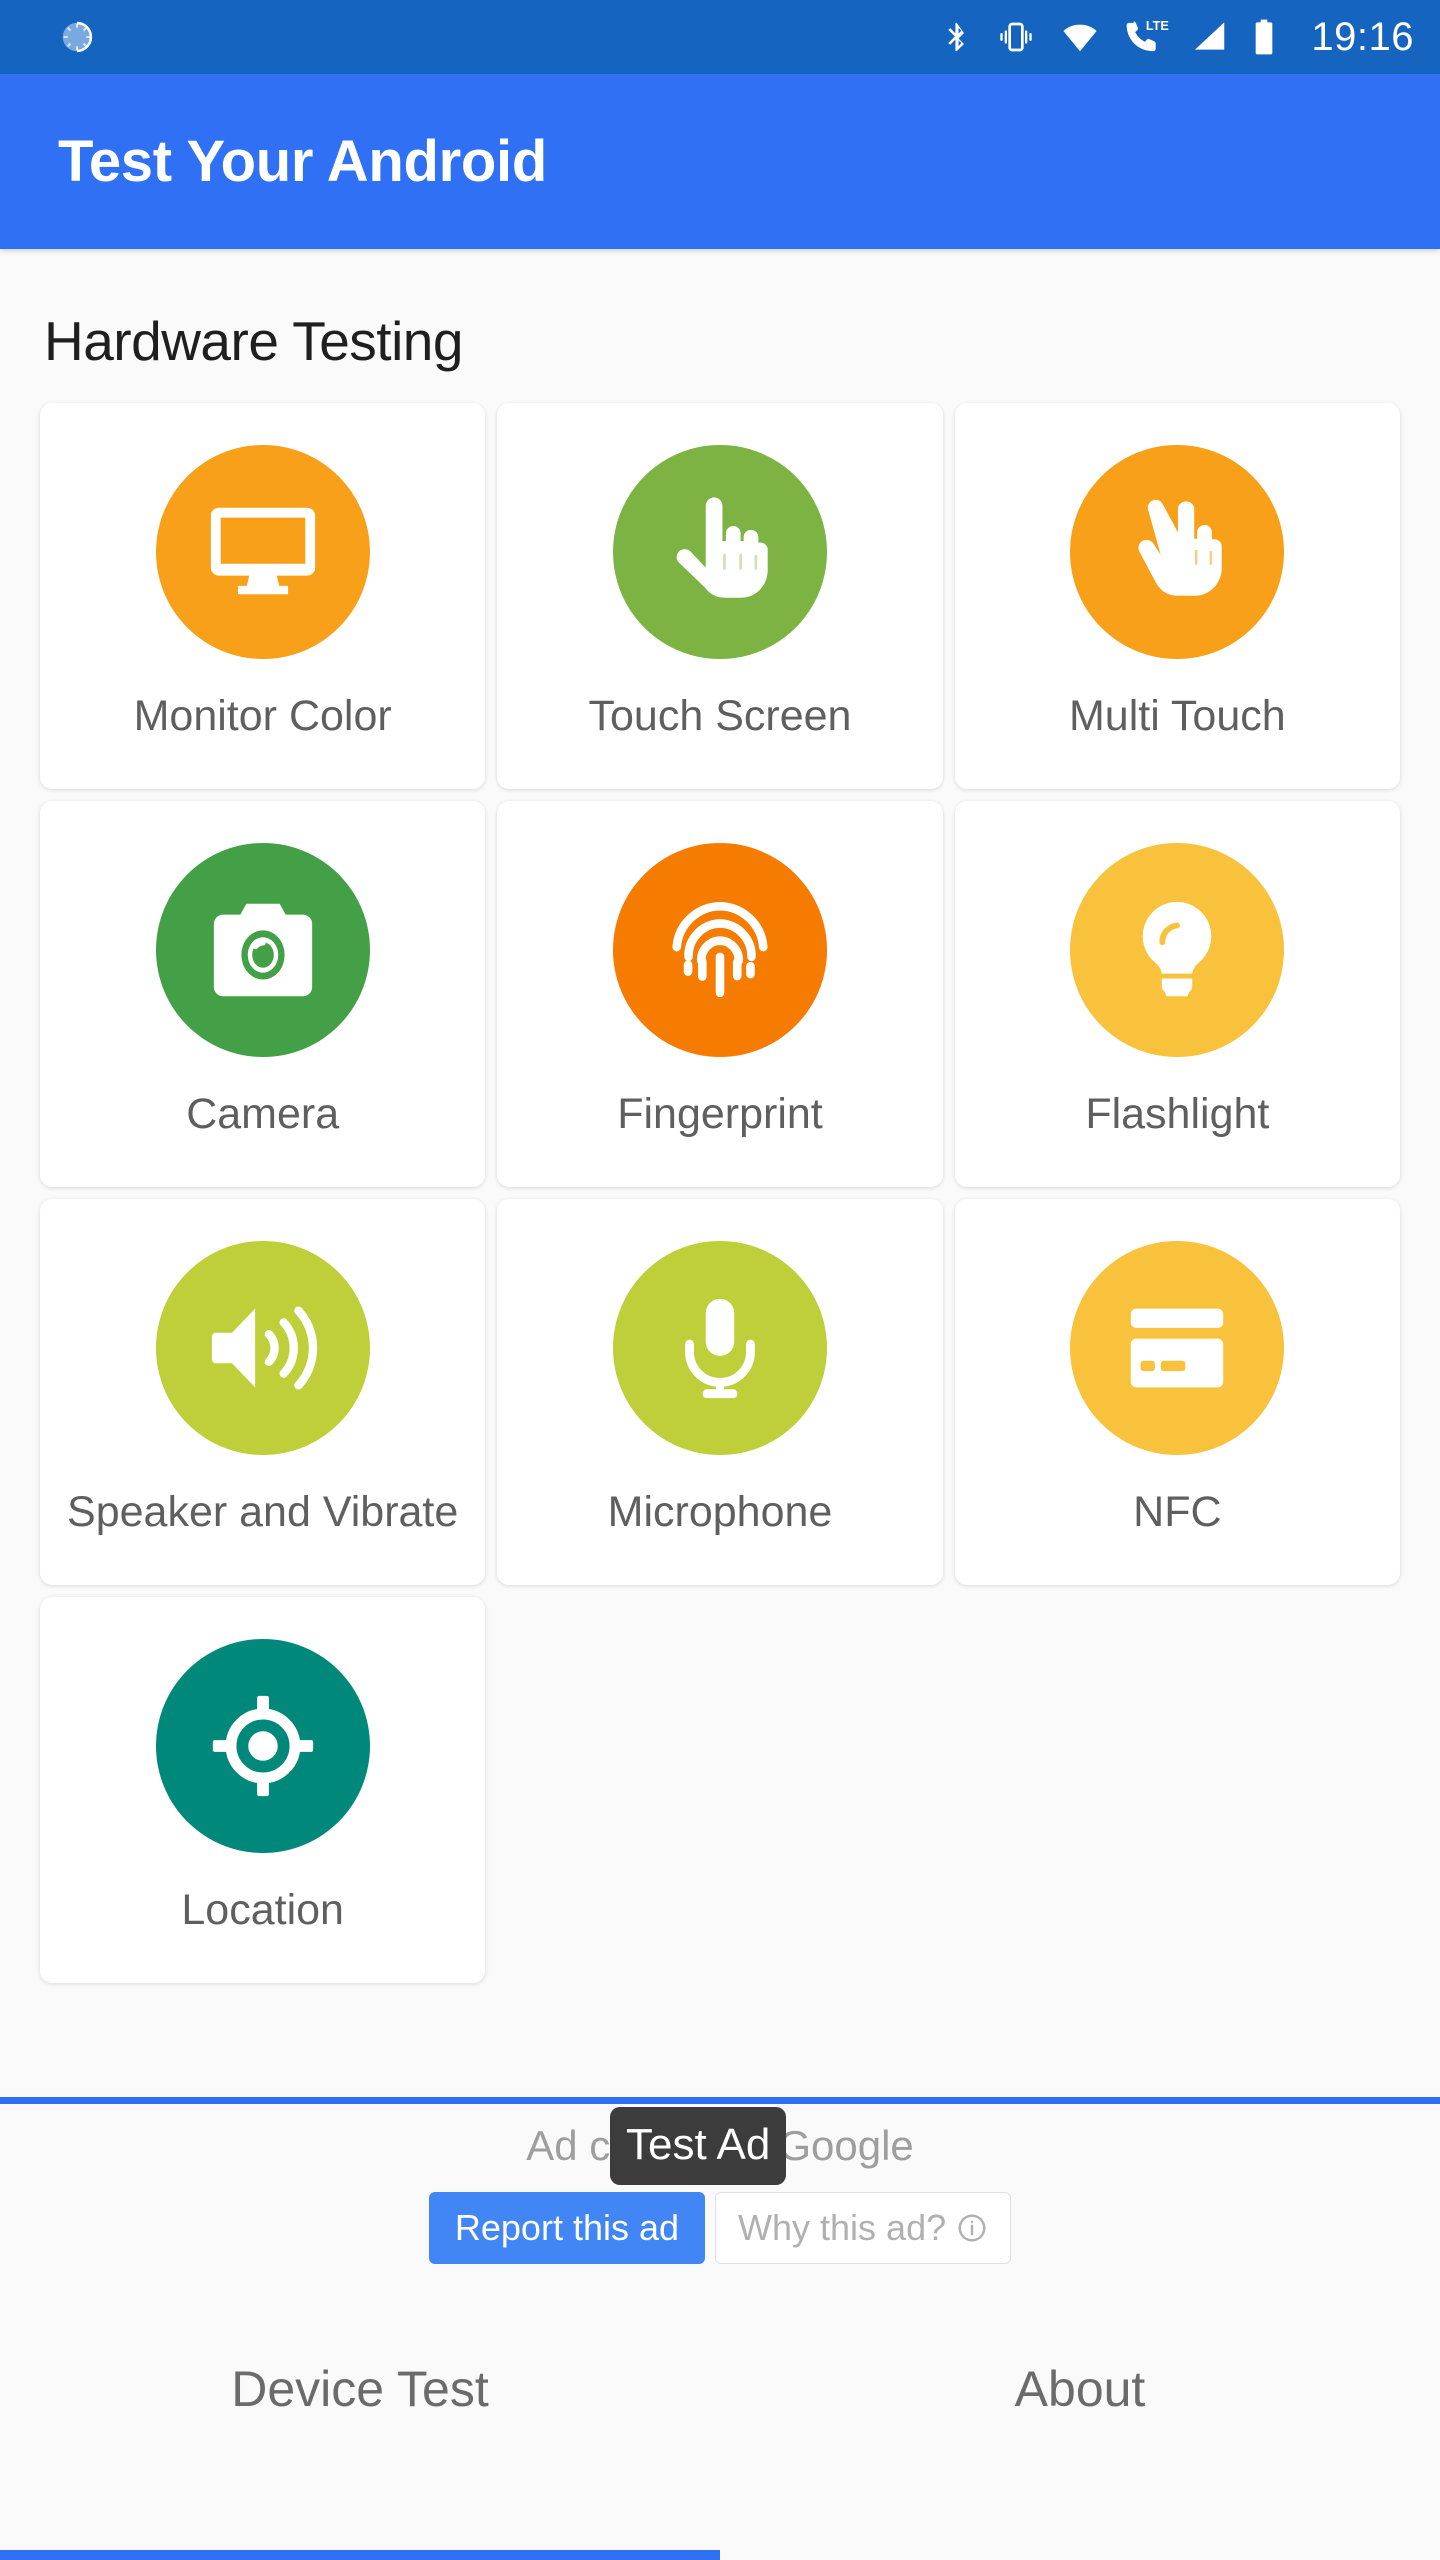  What do you see at coordinates (1080, 2416) in the screenshot?
I see `tab-about: About` at bounding box center [1080, 2416].